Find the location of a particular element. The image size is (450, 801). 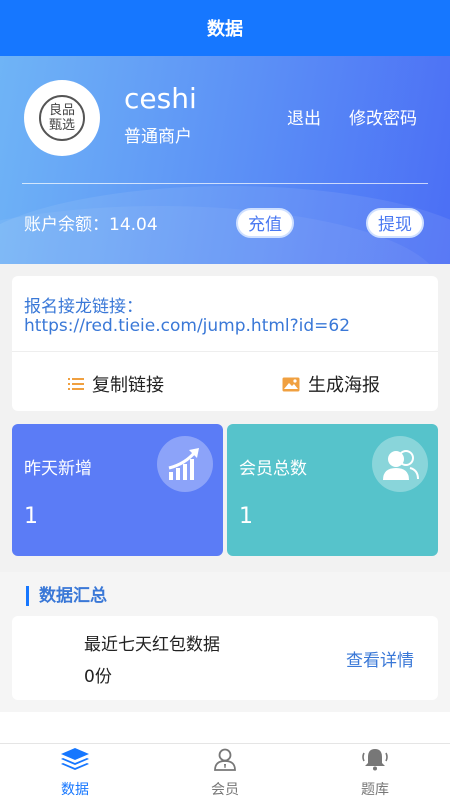

section-title: 数据汇总 is located at coordinates (66, 596).